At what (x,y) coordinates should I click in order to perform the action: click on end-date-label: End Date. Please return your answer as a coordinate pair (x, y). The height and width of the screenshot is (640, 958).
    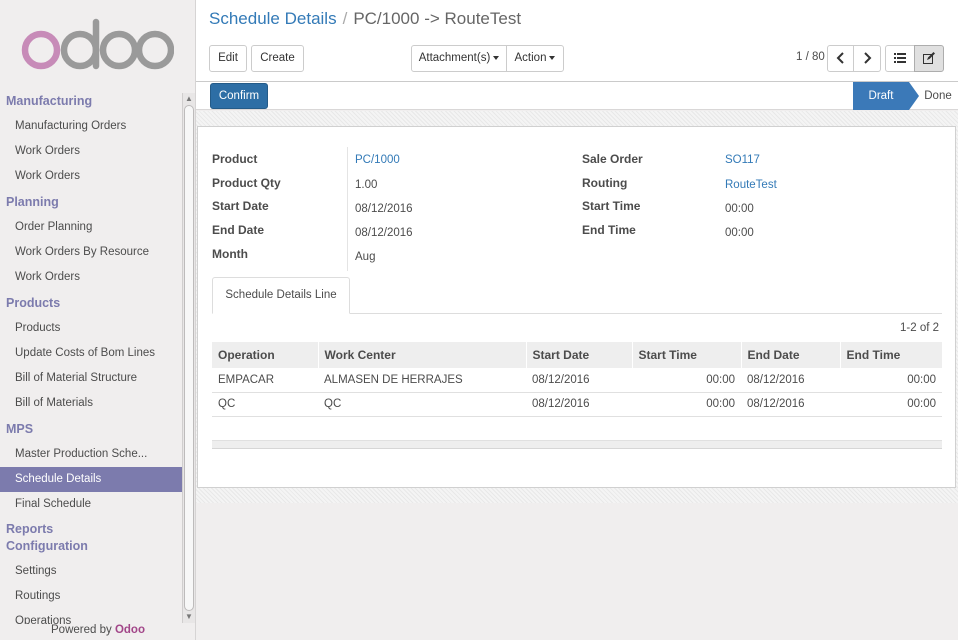
    Looking at the image, I should click on (238, 230).